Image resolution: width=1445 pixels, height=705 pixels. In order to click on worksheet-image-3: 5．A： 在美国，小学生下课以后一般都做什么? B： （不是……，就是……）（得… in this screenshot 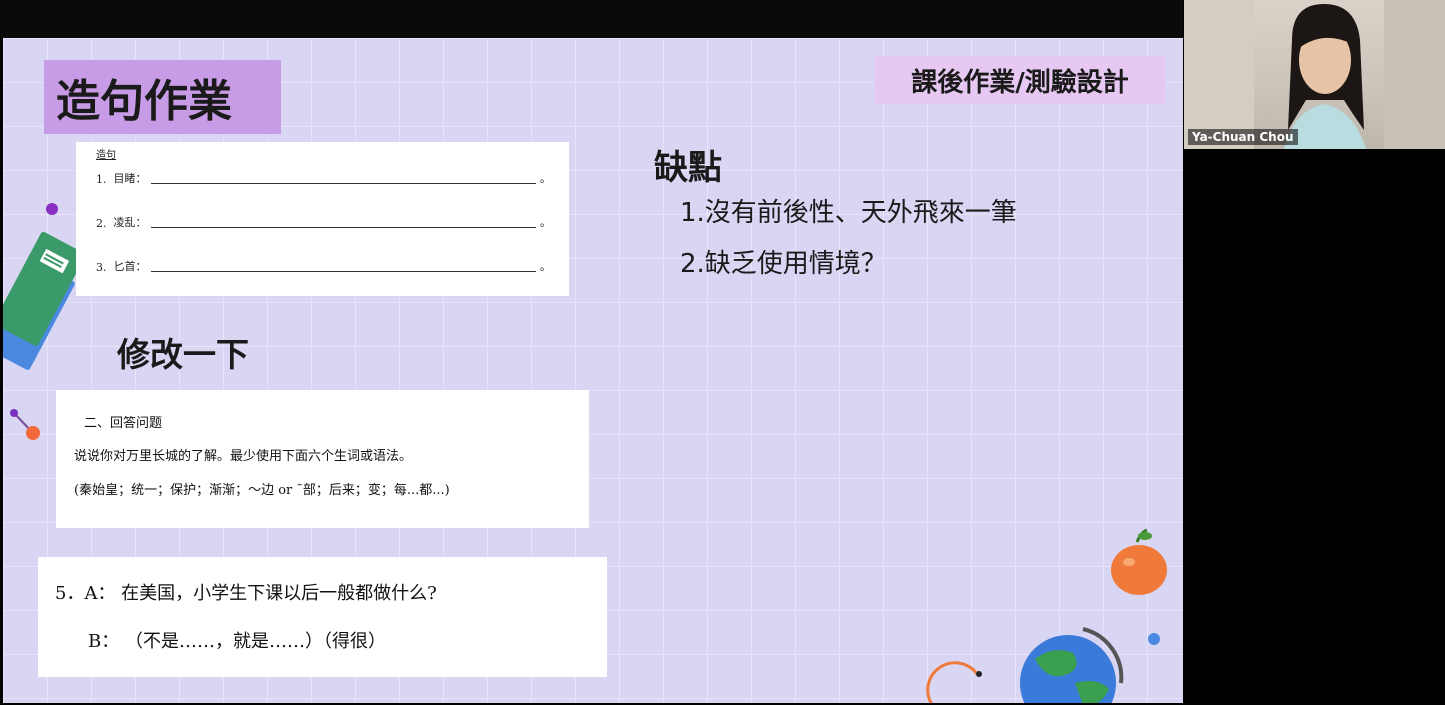, I will do `click(322, 617)`.